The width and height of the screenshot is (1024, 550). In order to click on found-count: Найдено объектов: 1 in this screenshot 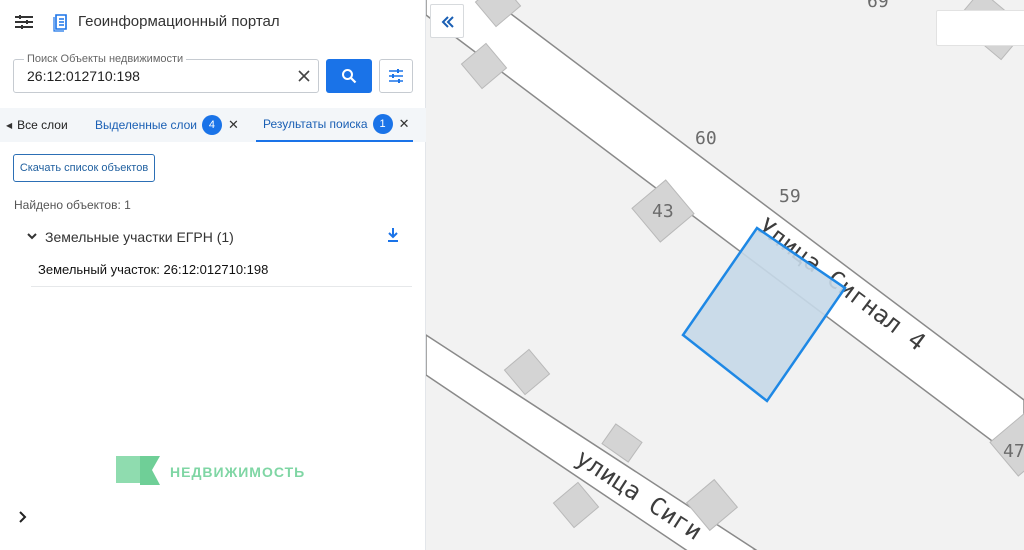, I will do `click(72, 205)`.